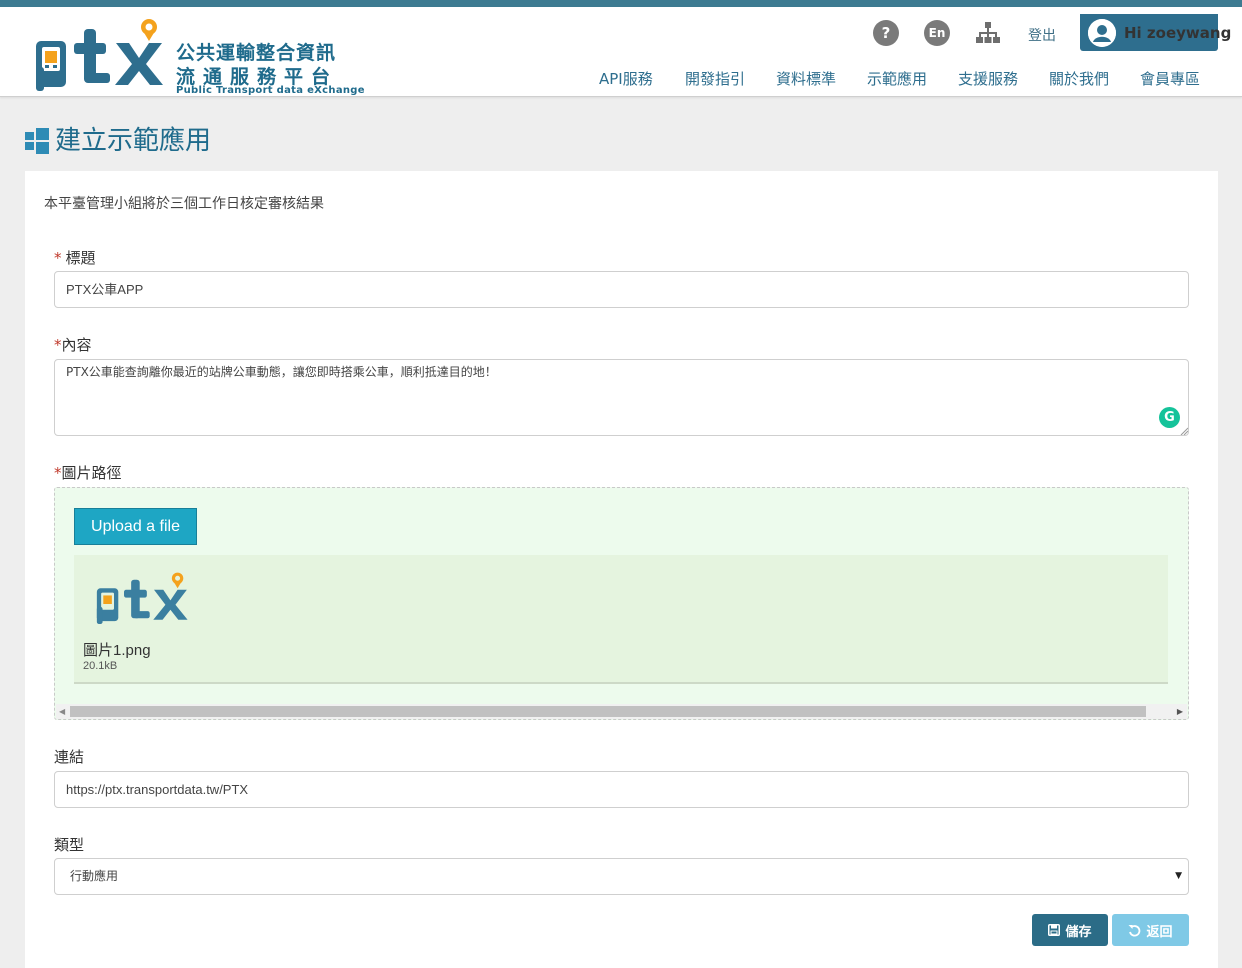  What do you see at coordinates (1178, 876) in the screenshot?
I see `chevron-down-icon: ▼` at bounding box center [1178, 876].